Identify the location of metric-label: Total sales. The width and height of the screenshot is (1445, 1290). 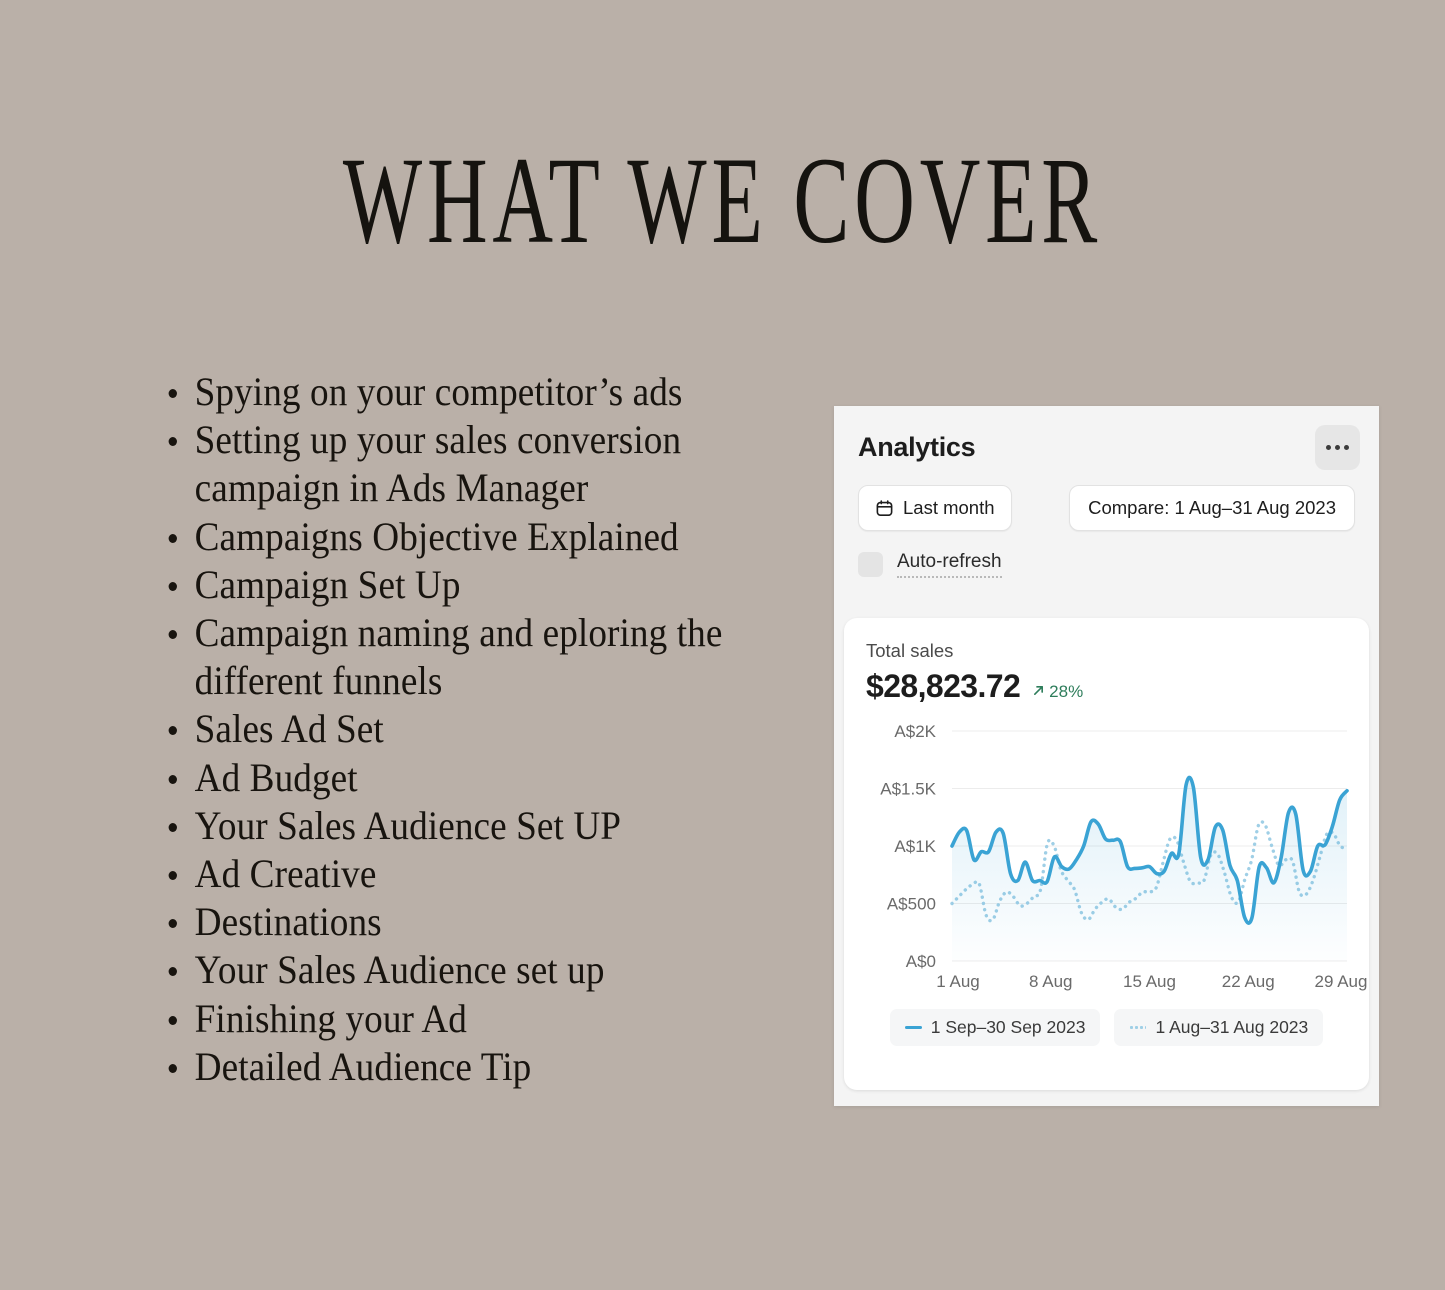
(910, 650).